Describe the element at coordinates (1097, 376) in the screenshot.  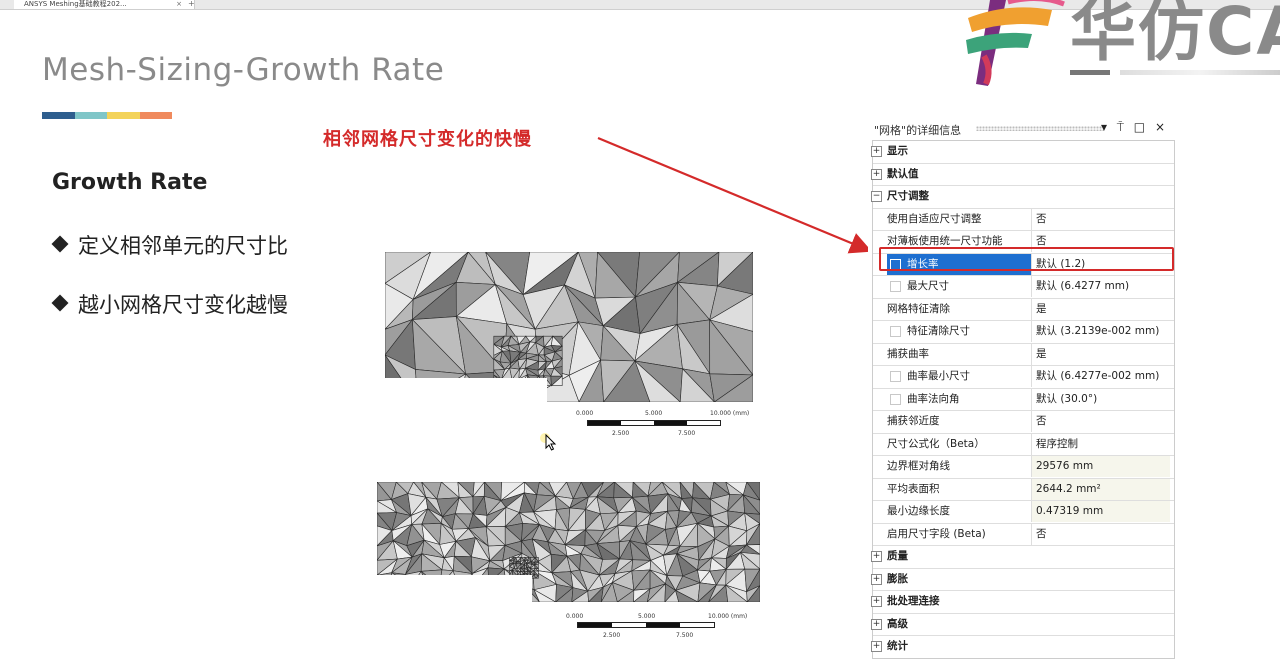
I see `property-value: 默认 (6.4277e-002 mm)` at that location.